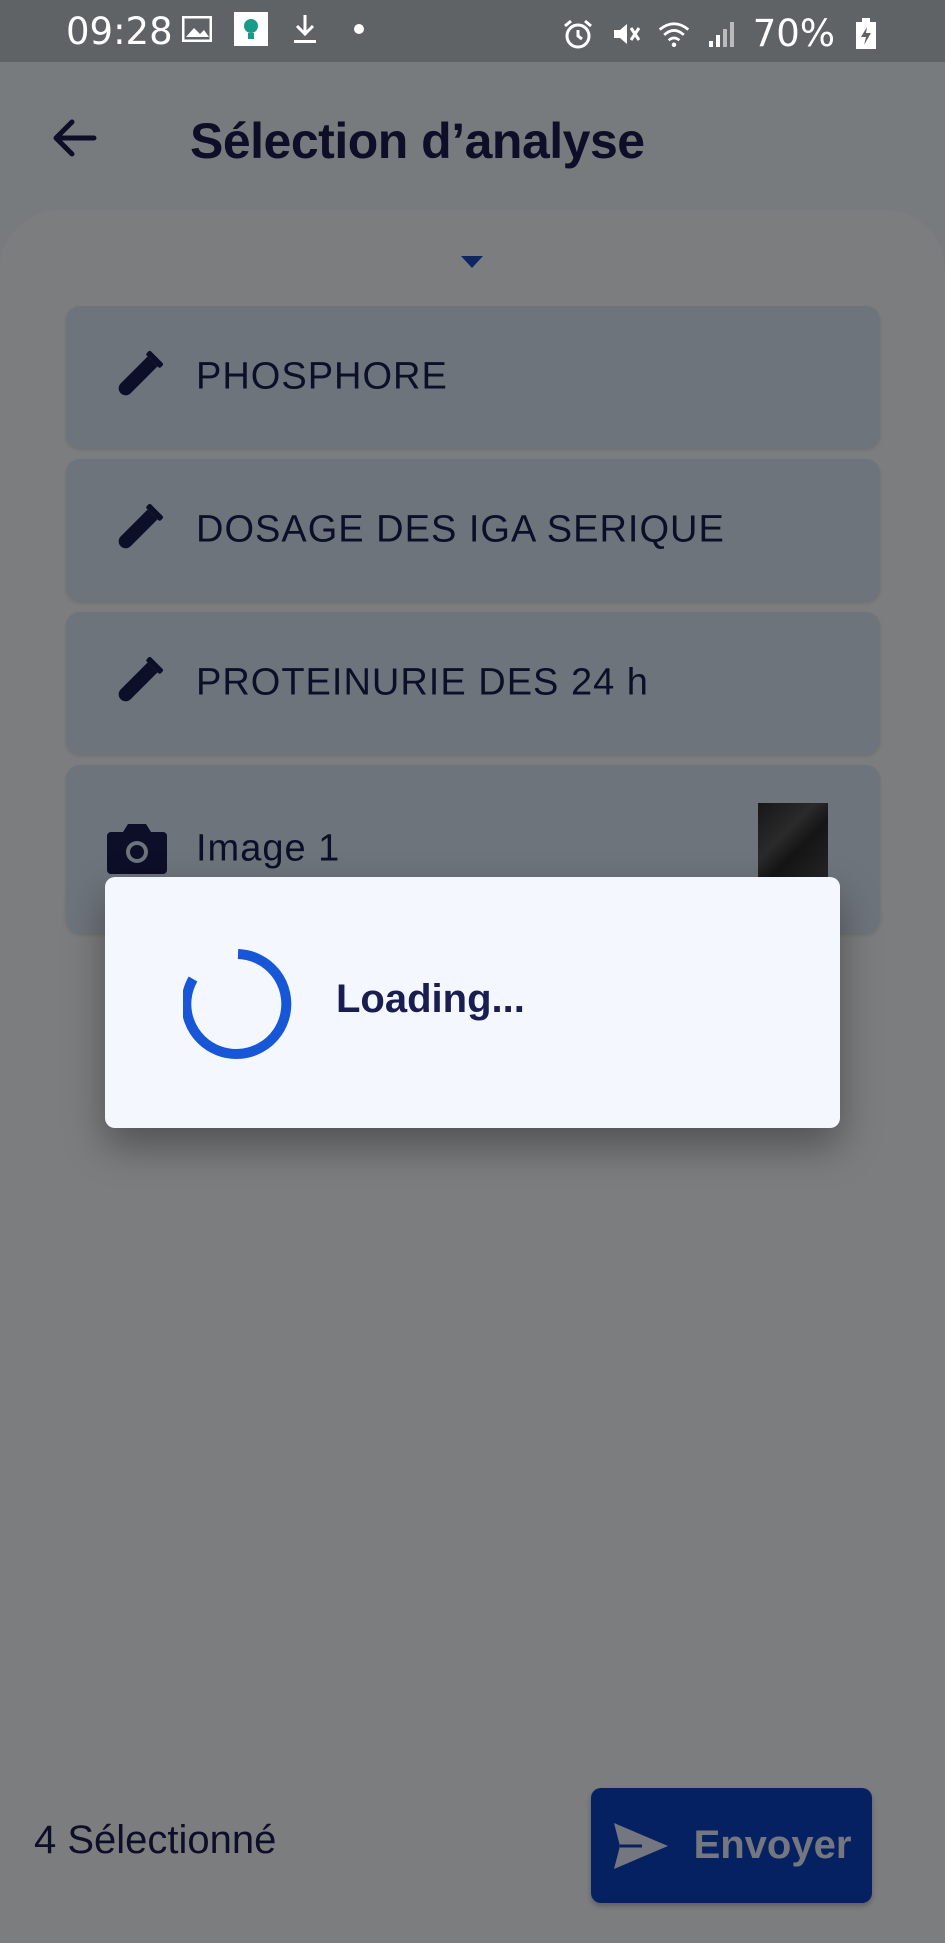 The image size is (945, 1943). I want to click on signal-icon, so click(722, 34).